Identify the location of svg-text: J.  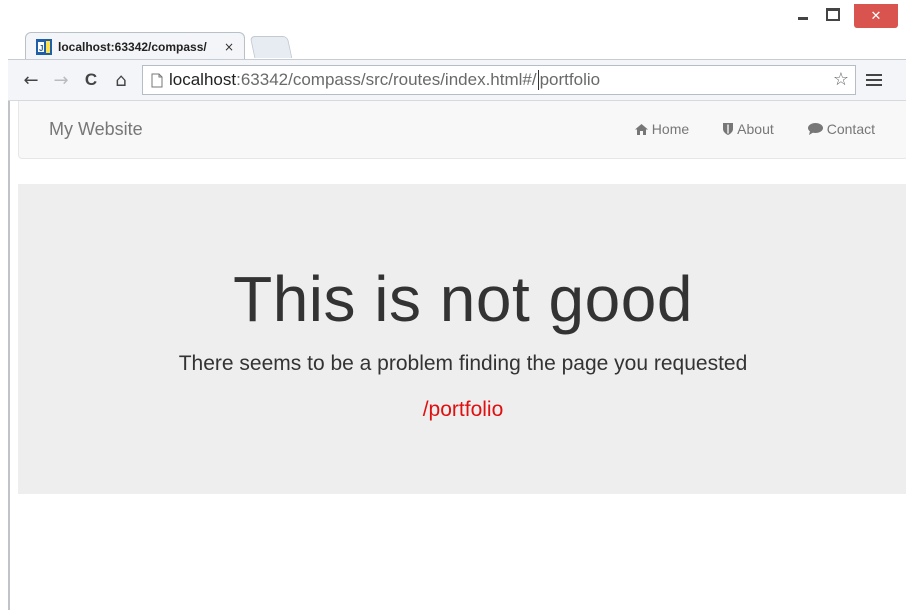
(41, 48).